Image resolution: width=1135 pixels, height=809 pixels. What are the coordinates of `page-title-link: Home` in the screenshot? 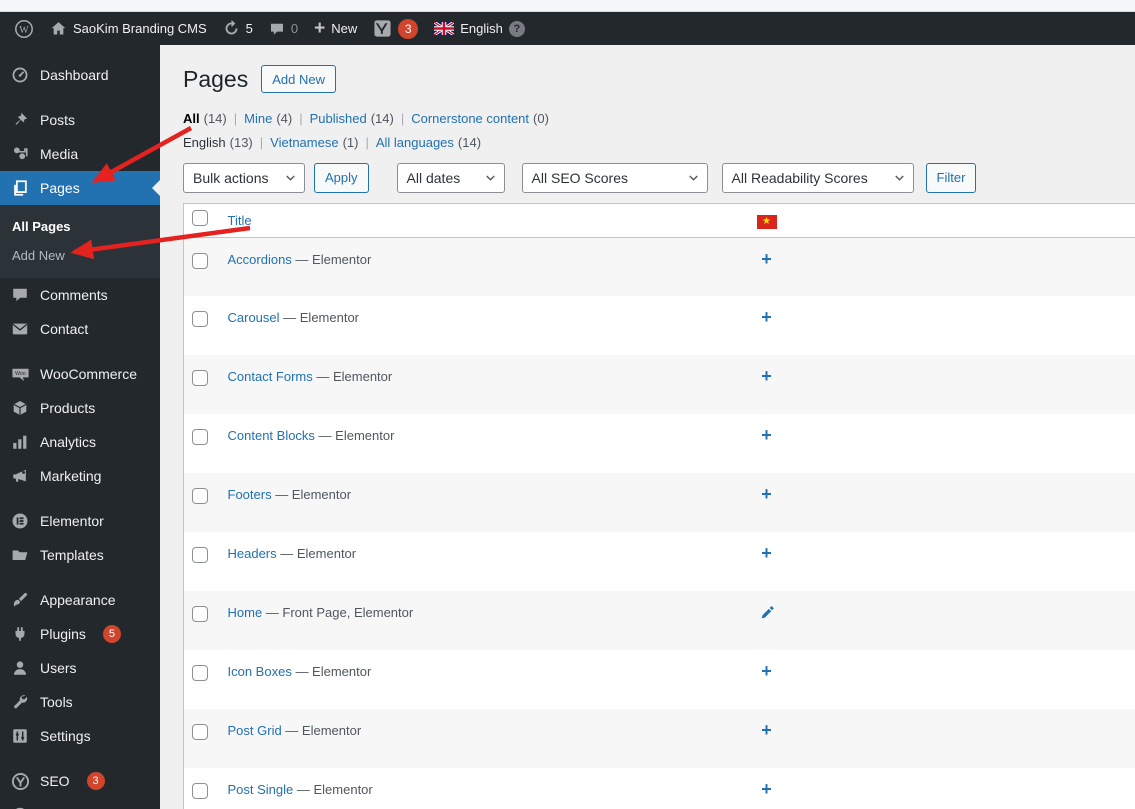 It's located at (245, 612).